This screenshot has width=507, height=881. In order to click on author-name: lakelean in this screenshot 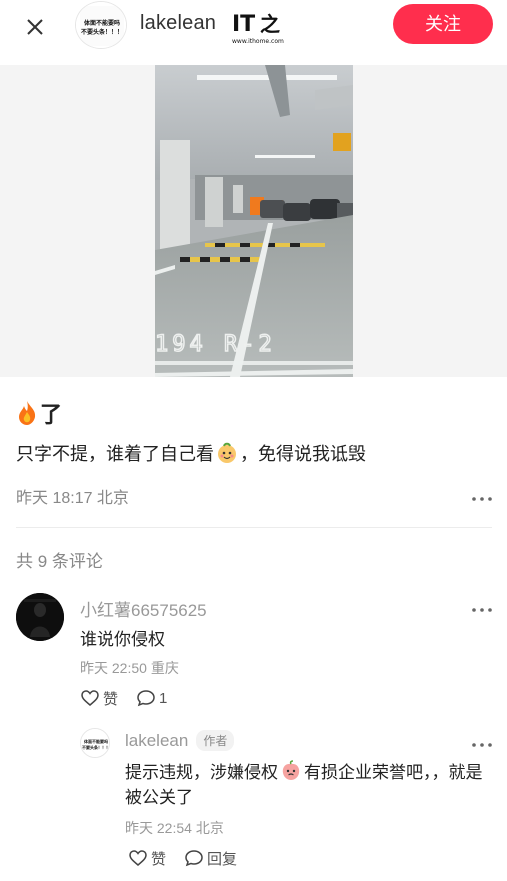, I will do `click(178, 23)`.